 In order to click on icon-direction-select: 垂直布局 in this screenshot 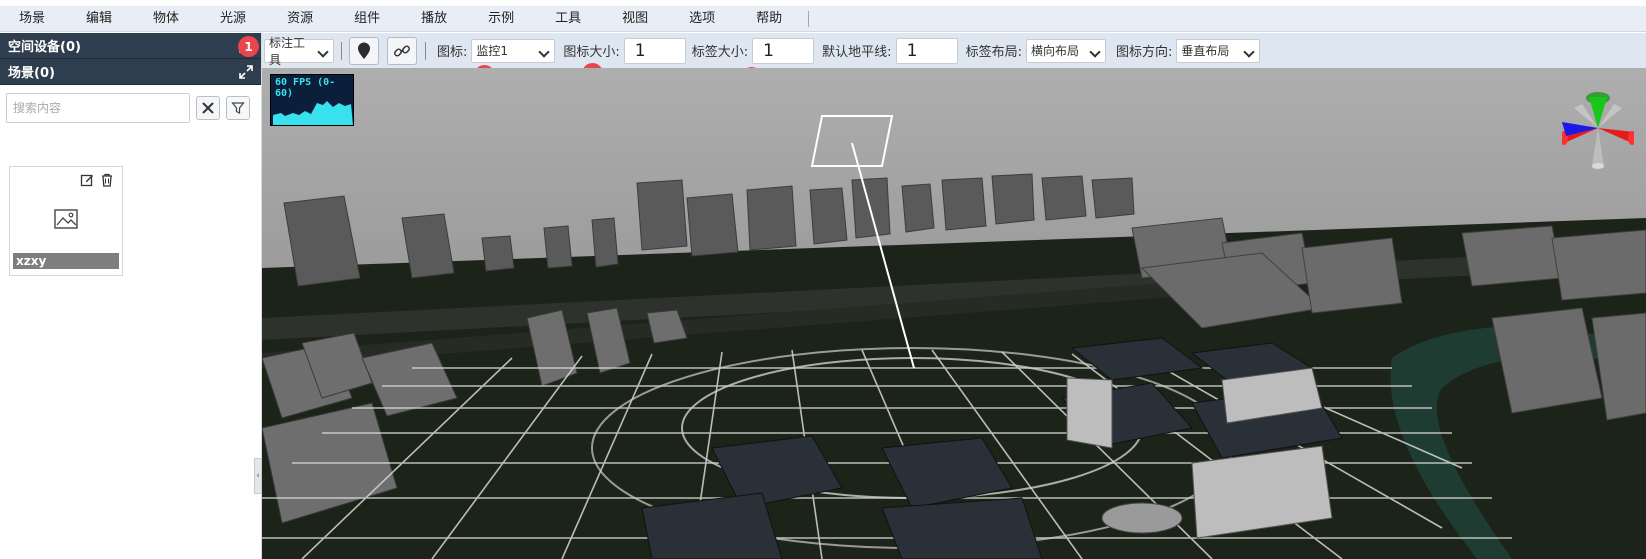, I will do `click(1218, 50)`.